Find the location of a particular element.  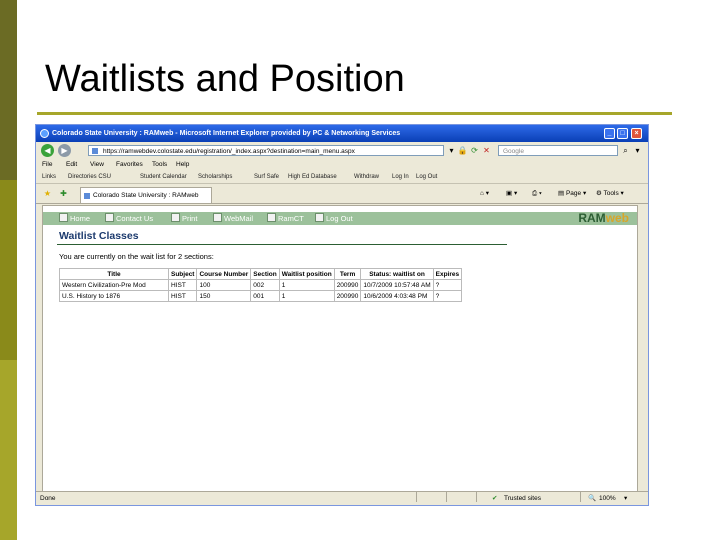

col-title: Title is located at coordinates (114, 274).